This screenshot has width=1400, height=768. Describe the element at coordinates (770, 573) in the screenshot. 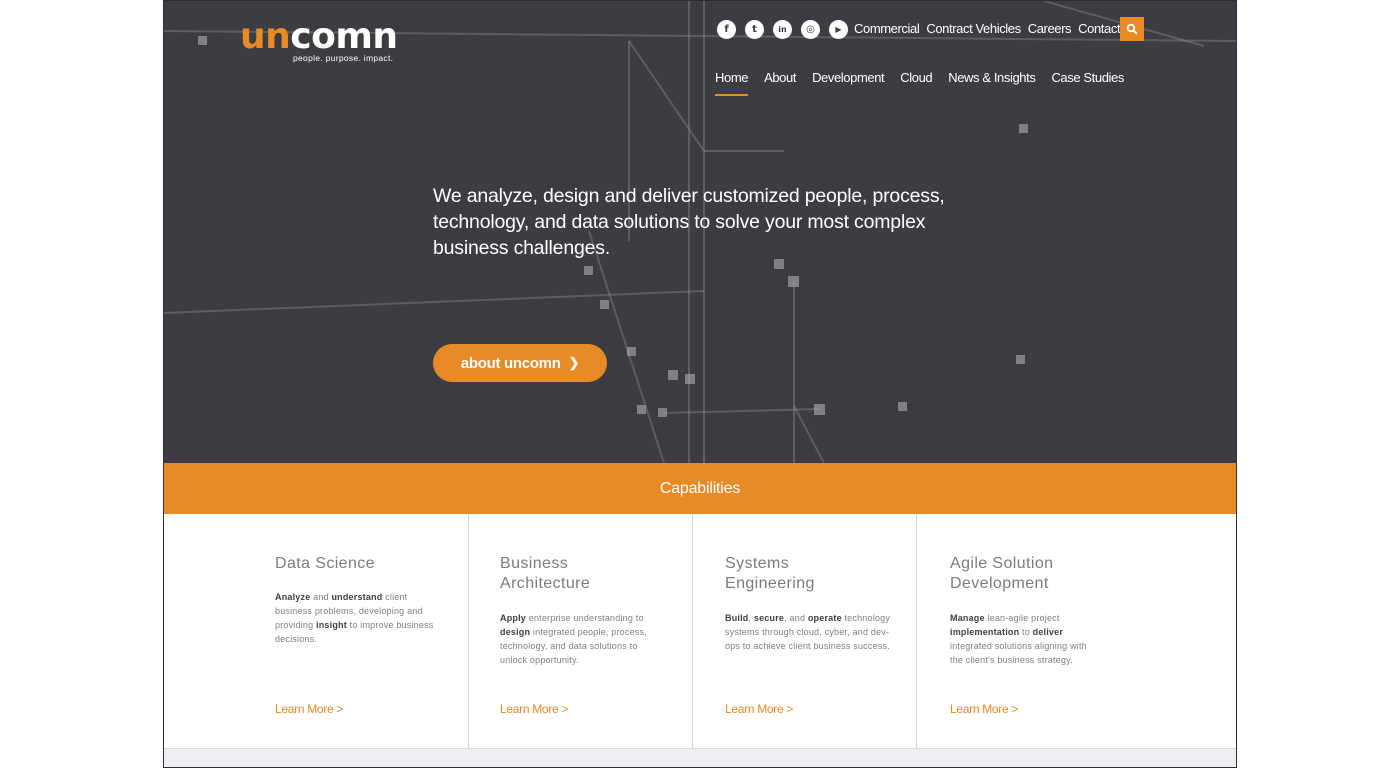

I see `card-title: Systems Engineering` at that location.